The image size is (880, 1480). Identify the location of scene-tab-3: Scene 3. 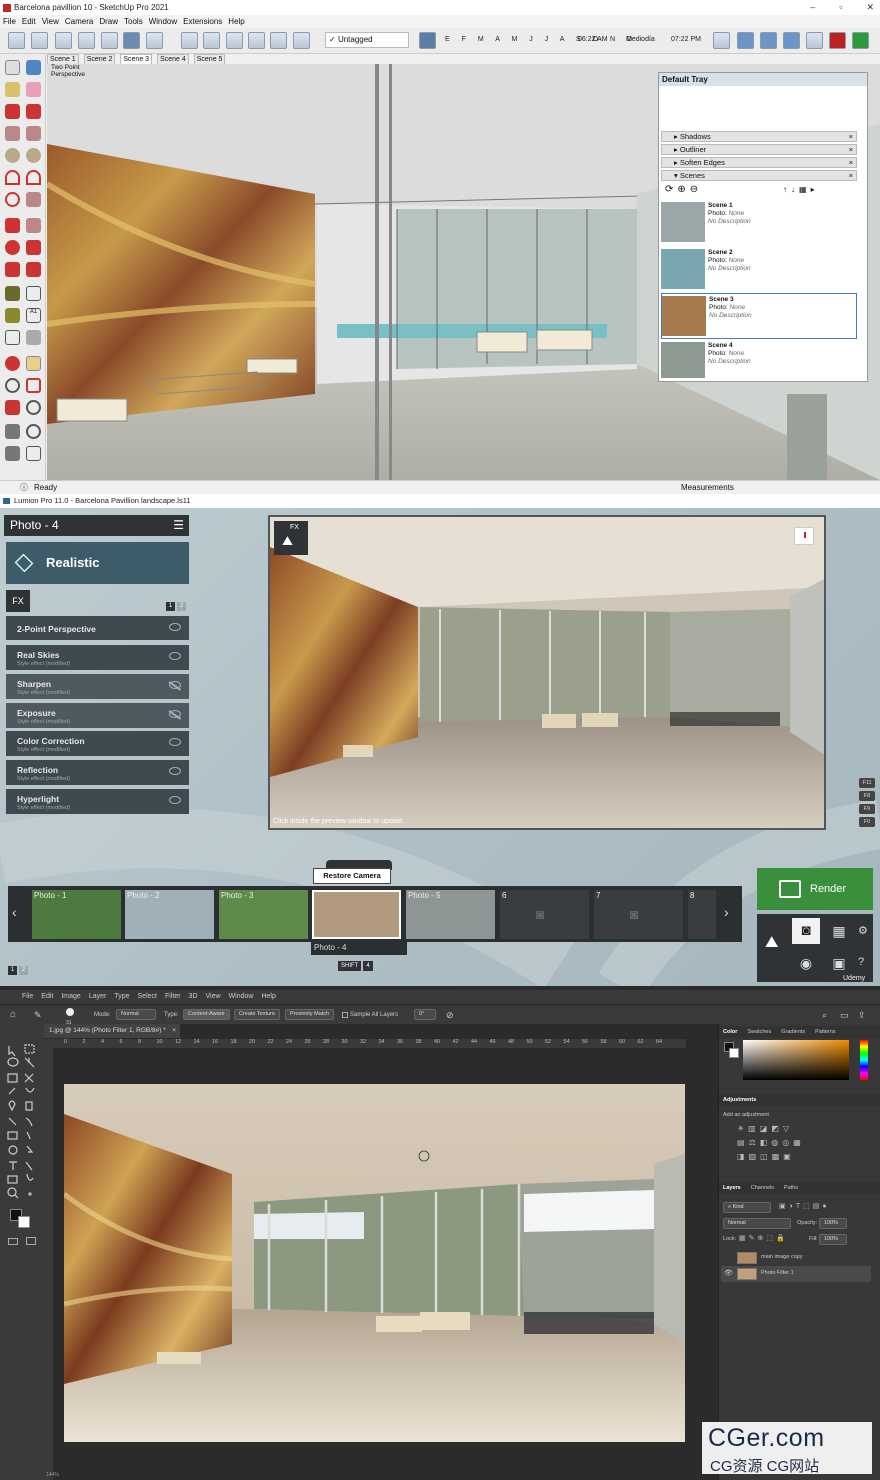
(136, 59).